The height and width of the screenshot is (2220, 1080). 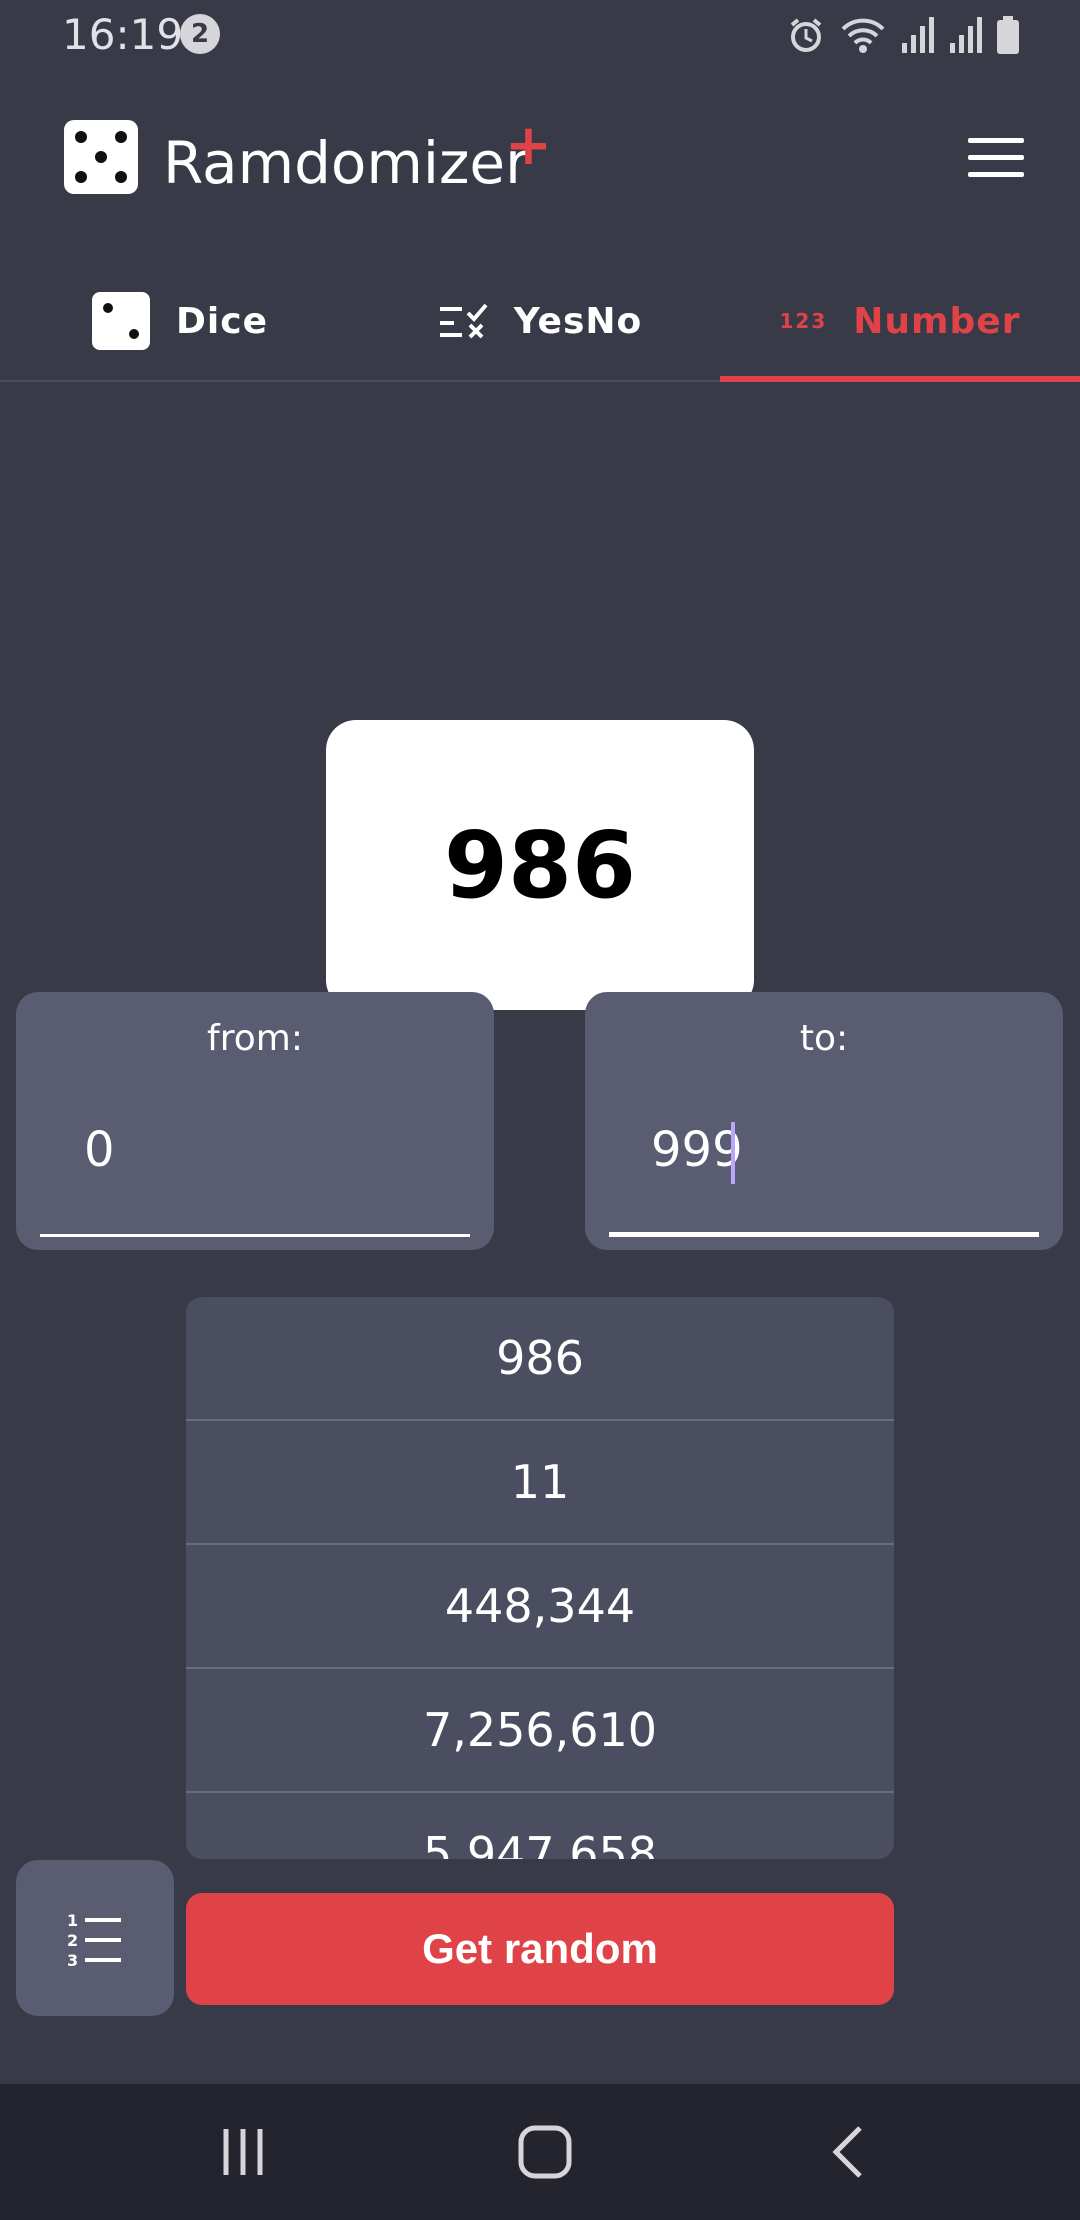 What do you see at coordinates (528, 145) in the screenshot?
I see `app-title-plus: +` at bounding box center [528, 145].